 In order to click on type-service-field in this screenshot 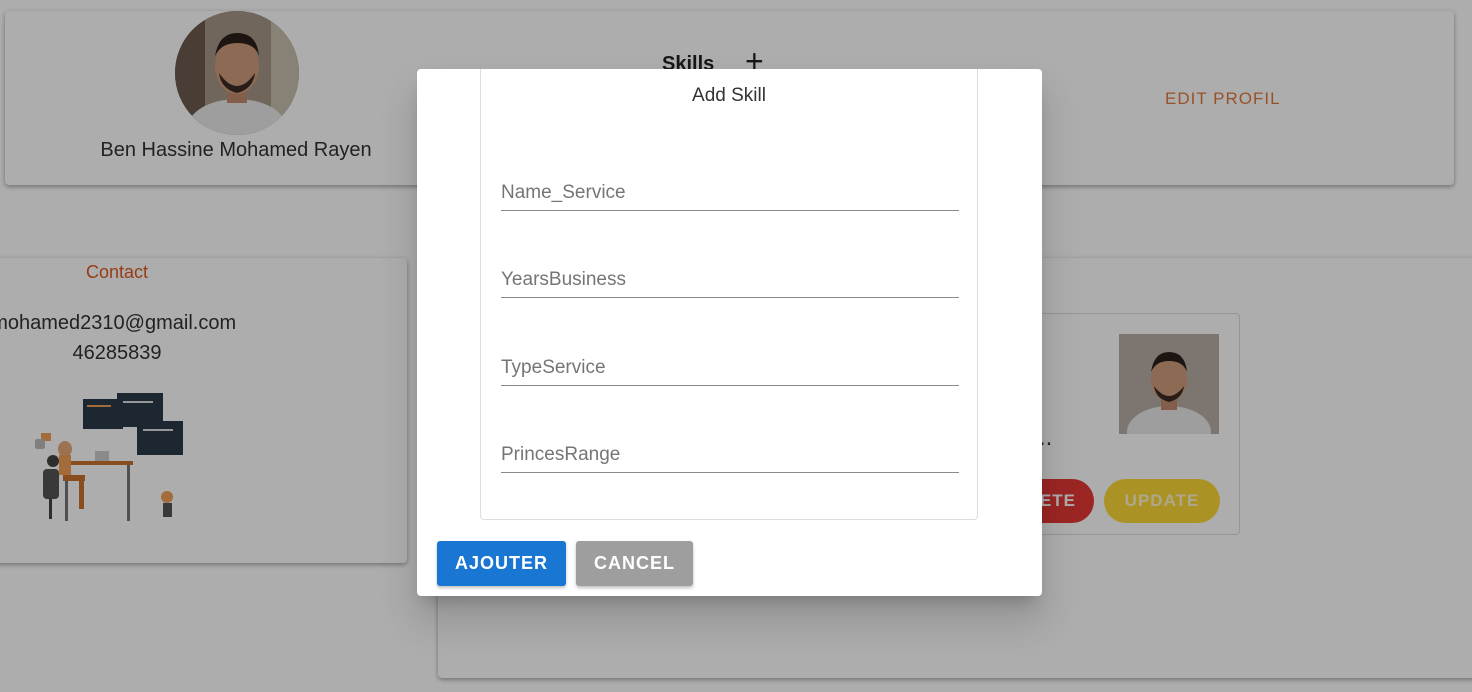, I will do `click(730, 365)`.